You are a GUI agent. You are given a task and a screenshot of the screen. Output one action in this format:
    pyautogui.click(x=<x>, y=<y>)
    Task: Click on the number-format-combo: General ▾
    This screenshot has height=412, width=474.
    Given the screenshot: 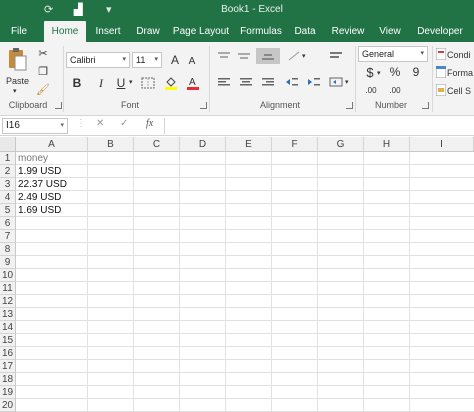 What is the action you would take?
    pyautogui.click(x=393, y=54)
    